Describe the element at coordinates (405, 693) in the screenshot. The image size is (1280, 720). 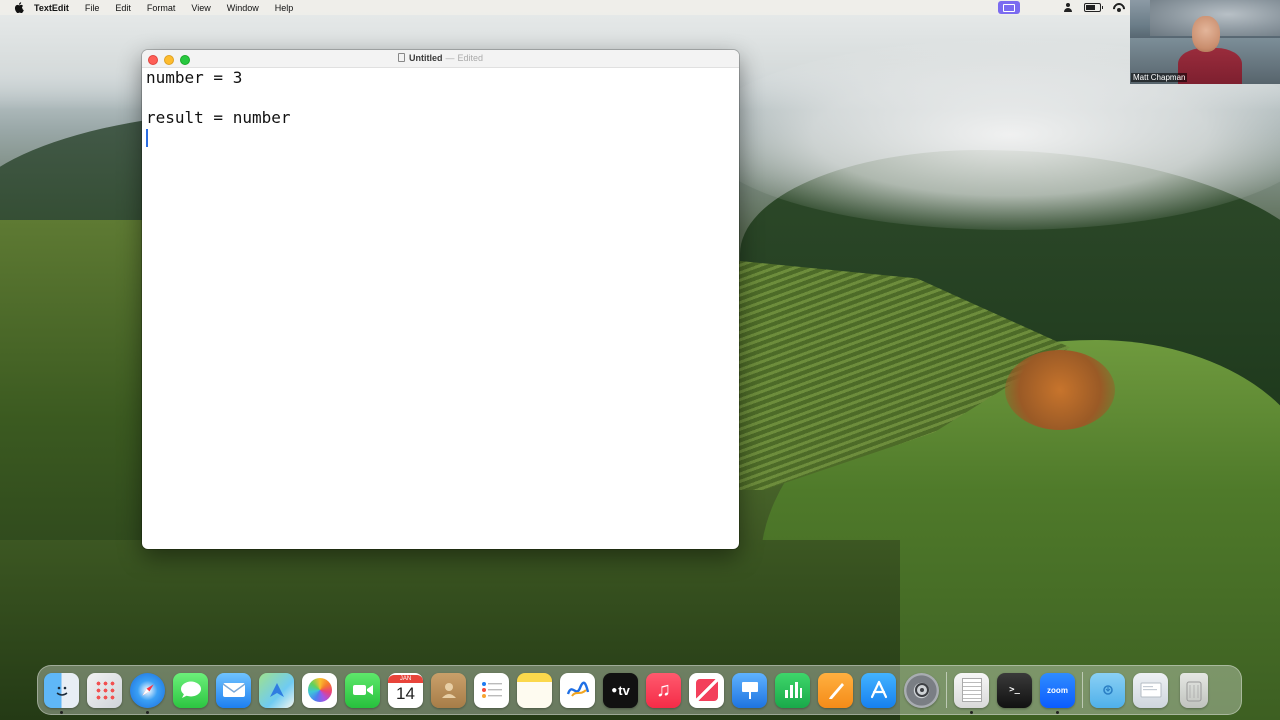
I see `calendar-day: 14` at that location.